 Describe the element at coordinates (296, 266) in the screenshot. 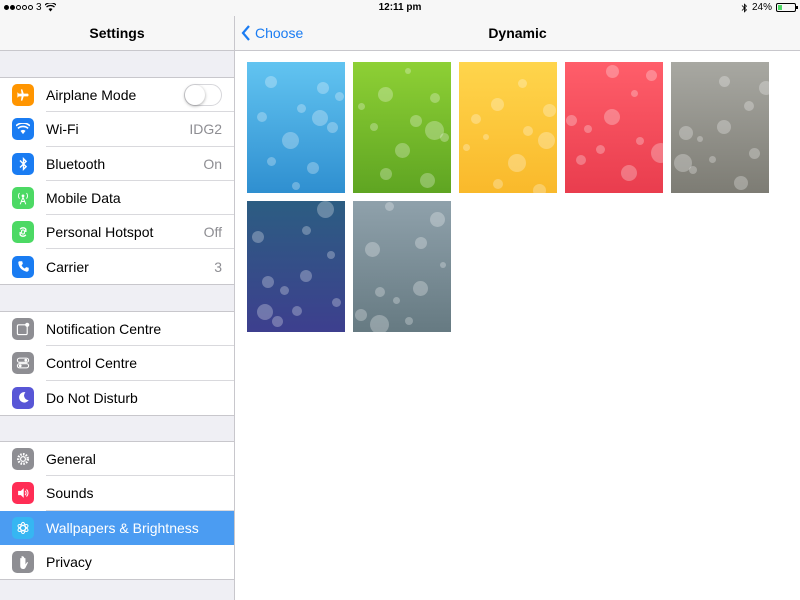

I see `wallpaper-thumbnail-night-blue` at that location.